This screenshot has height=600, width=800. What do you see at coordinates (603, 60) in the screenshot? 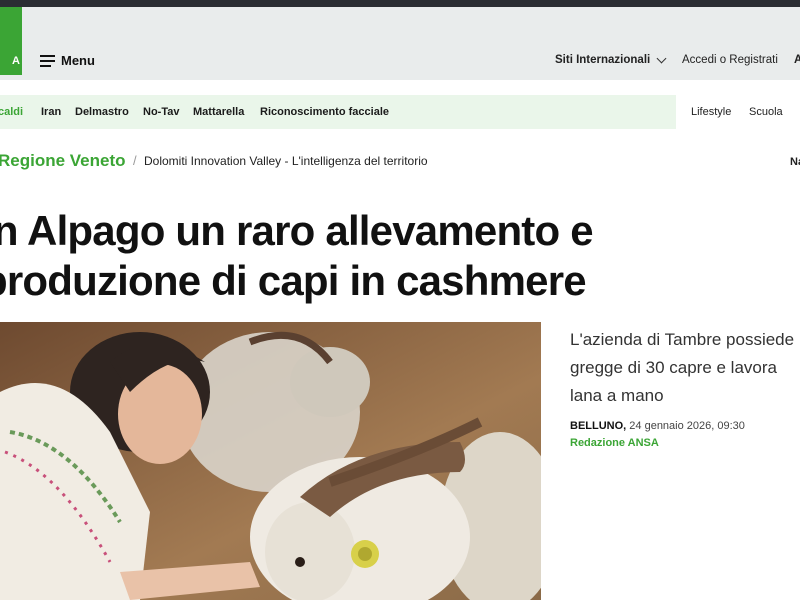
I see `siti-label: Siti Internazionali` at bounding box center [603, 60].